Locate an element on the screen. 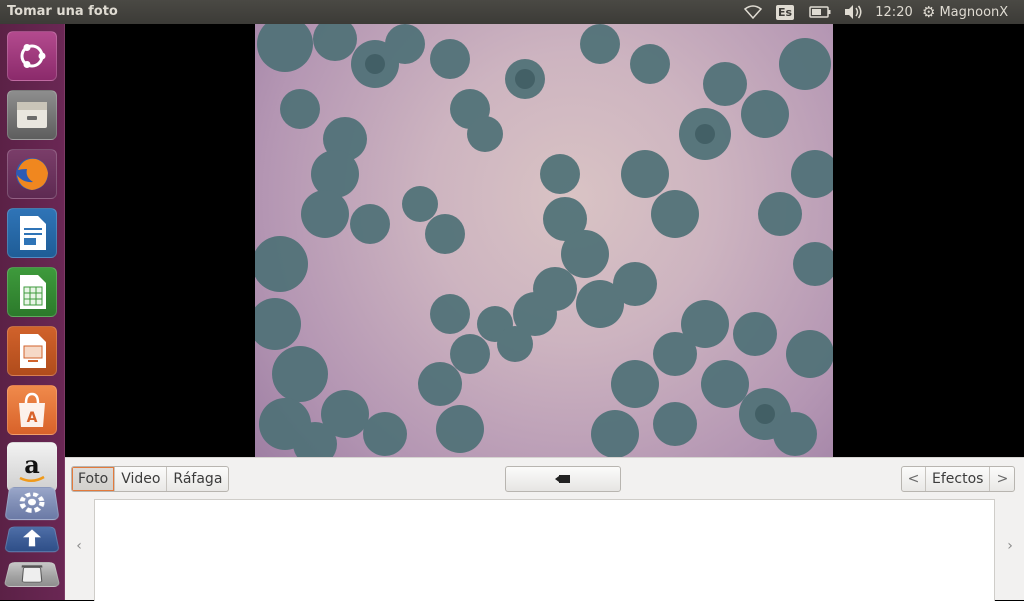 The height and width of the screenshot is (601, 1024). libreoffice-calc-icon is located at coordinates (32, 292).